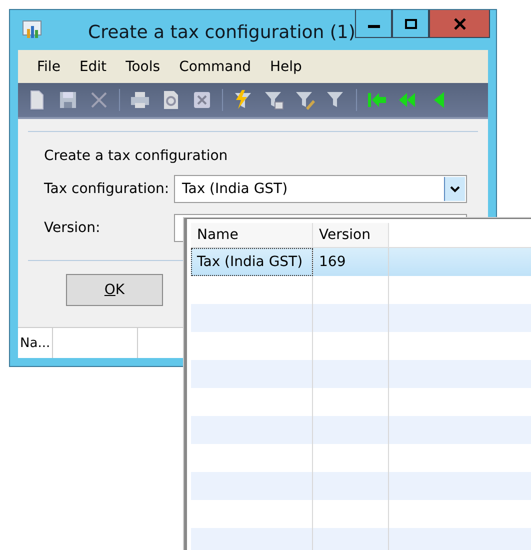 The height and width of the screenshot is (550, 531). I want to click on column-header: Version, so click(351, 235).